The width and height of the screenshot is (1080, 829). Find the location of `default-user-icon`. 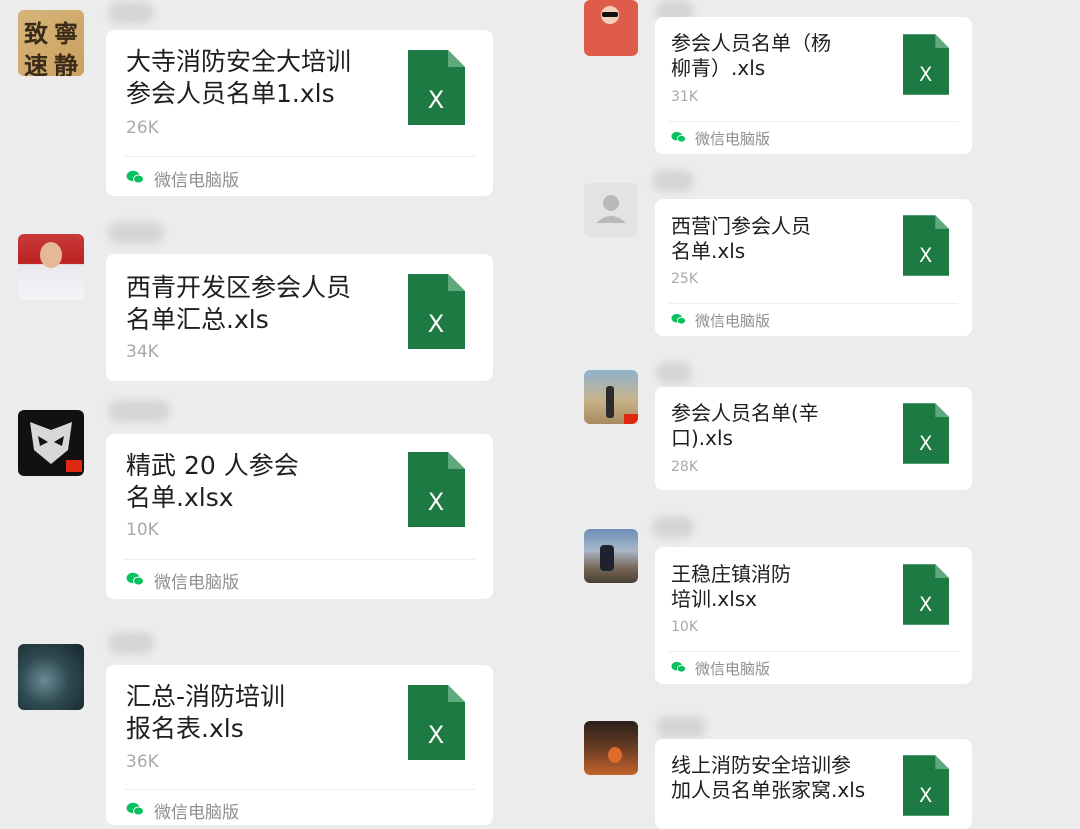

default-user-icon is located at coordinates (611, 209).